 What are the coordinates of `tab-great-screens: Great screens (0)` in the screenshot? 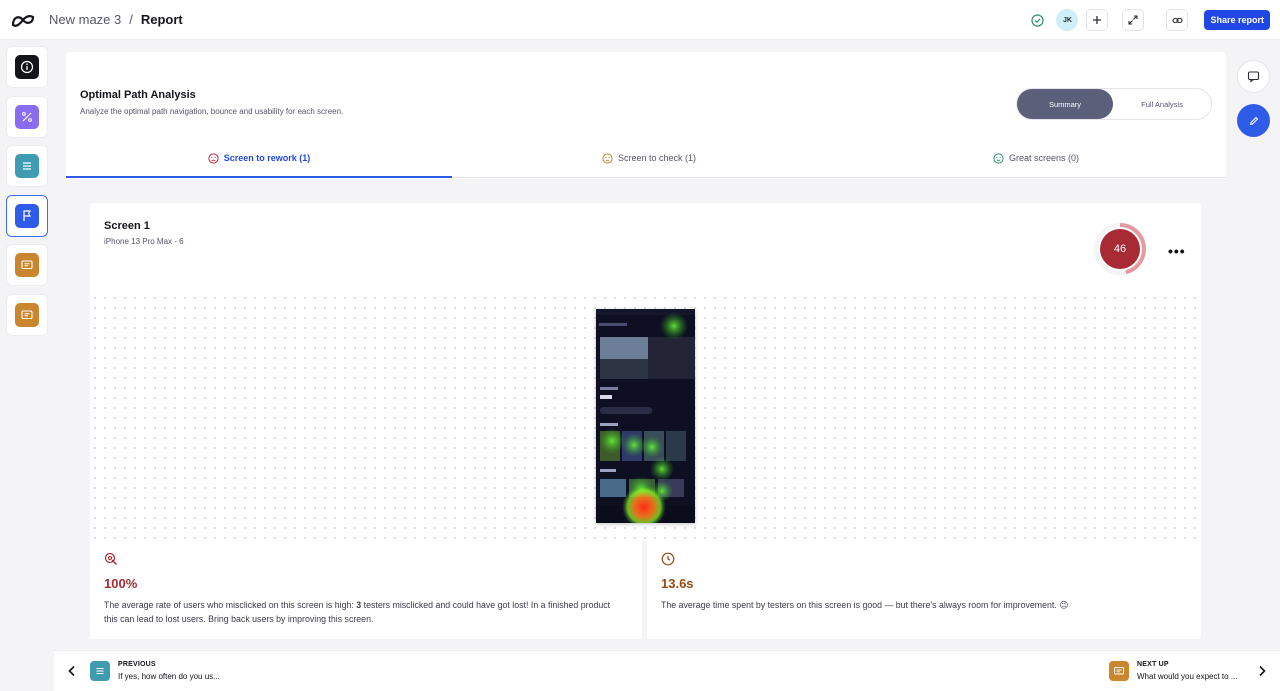 It's located at (1036, 158).